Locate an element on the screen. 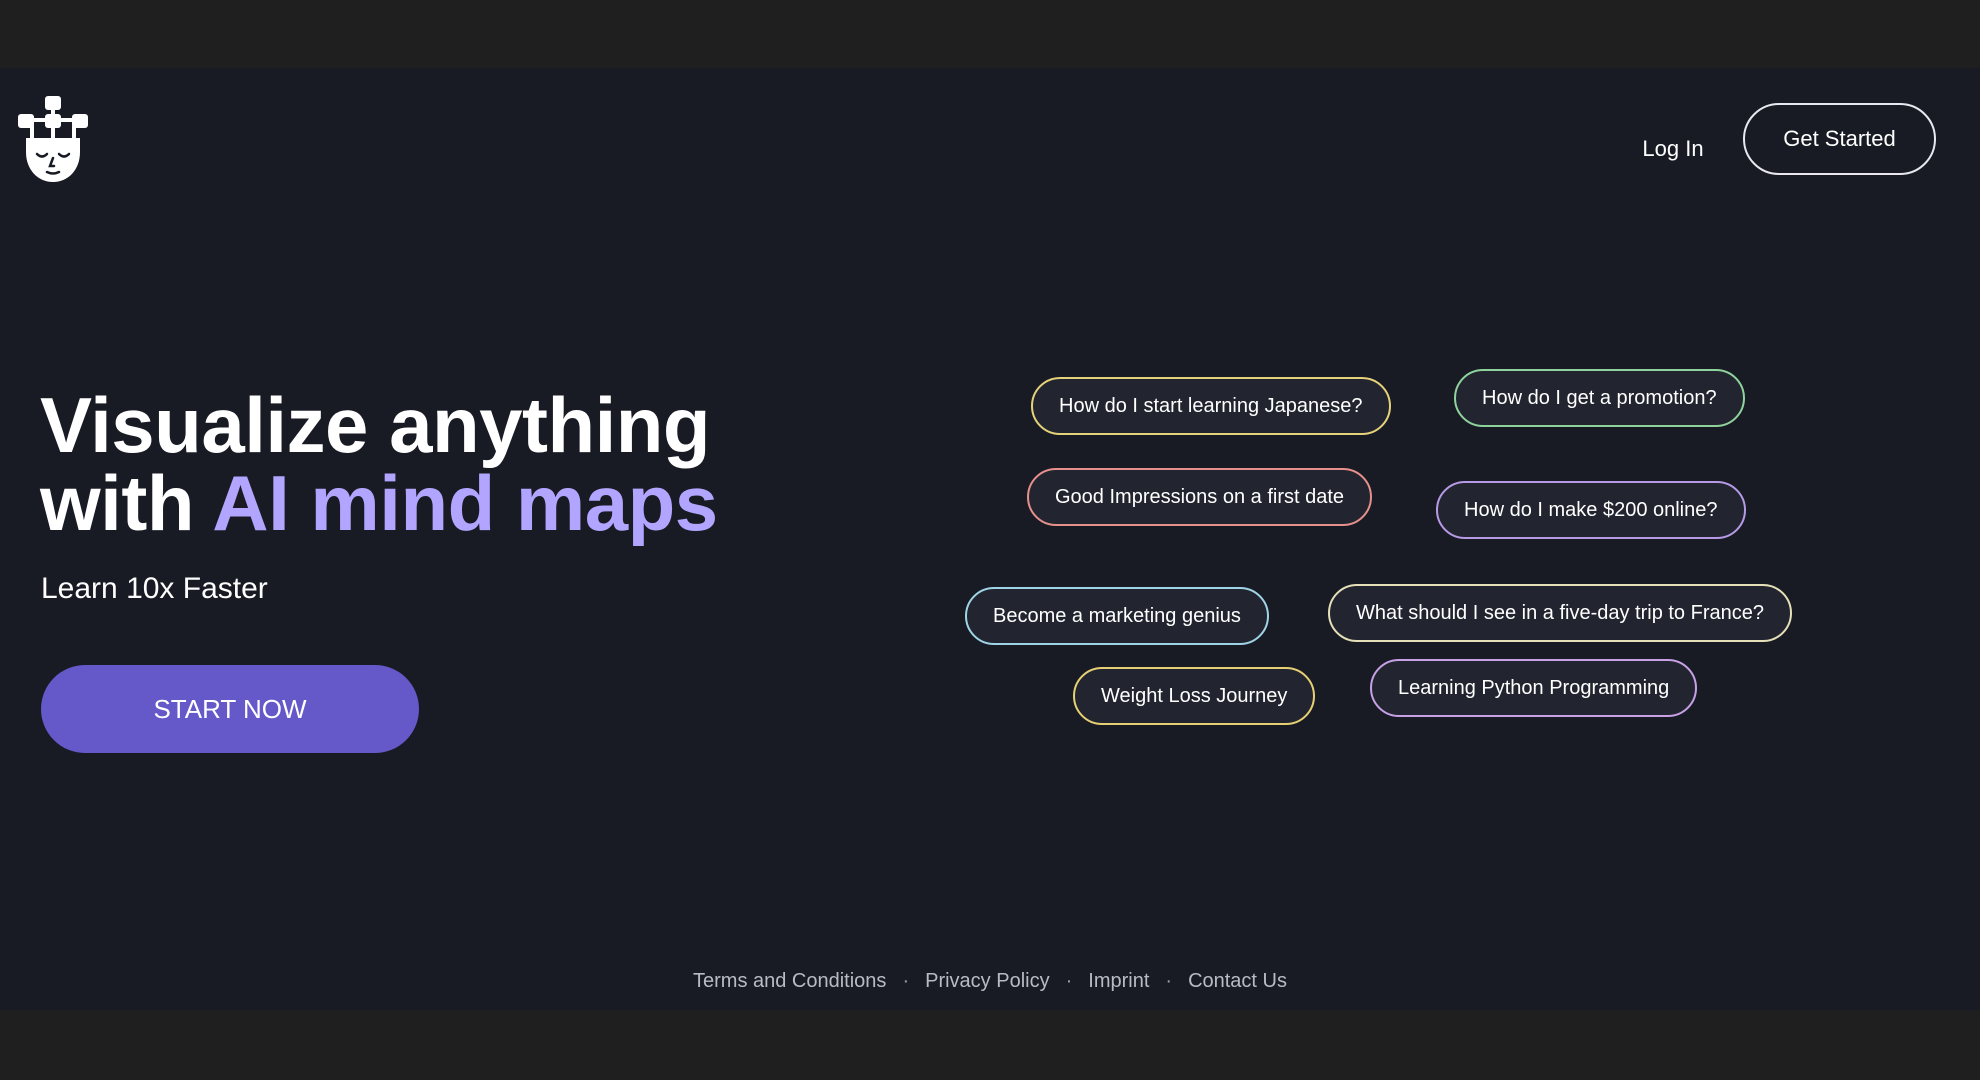 This screenshot has width=1980, height=1080. topic-chip: Become a marketing genius is located at coordinates (1117, 616).